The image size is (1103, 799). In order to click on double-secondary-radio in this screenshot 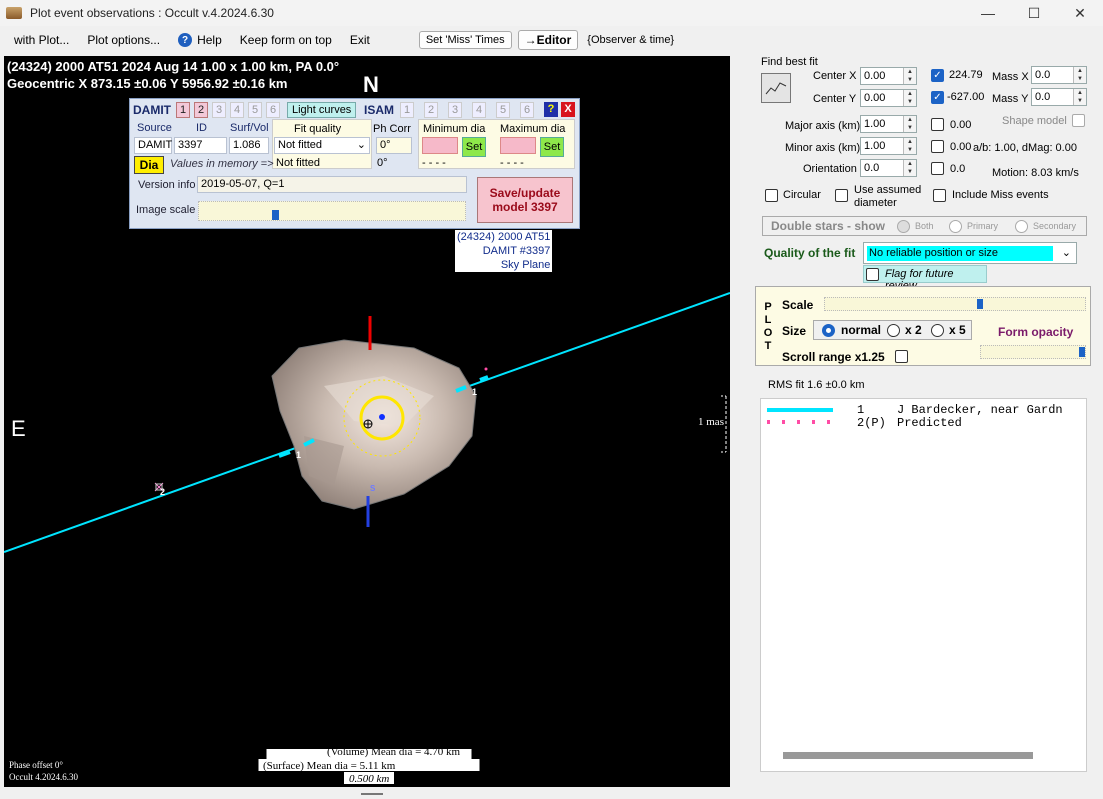, I will do `click(1021, 226)`.